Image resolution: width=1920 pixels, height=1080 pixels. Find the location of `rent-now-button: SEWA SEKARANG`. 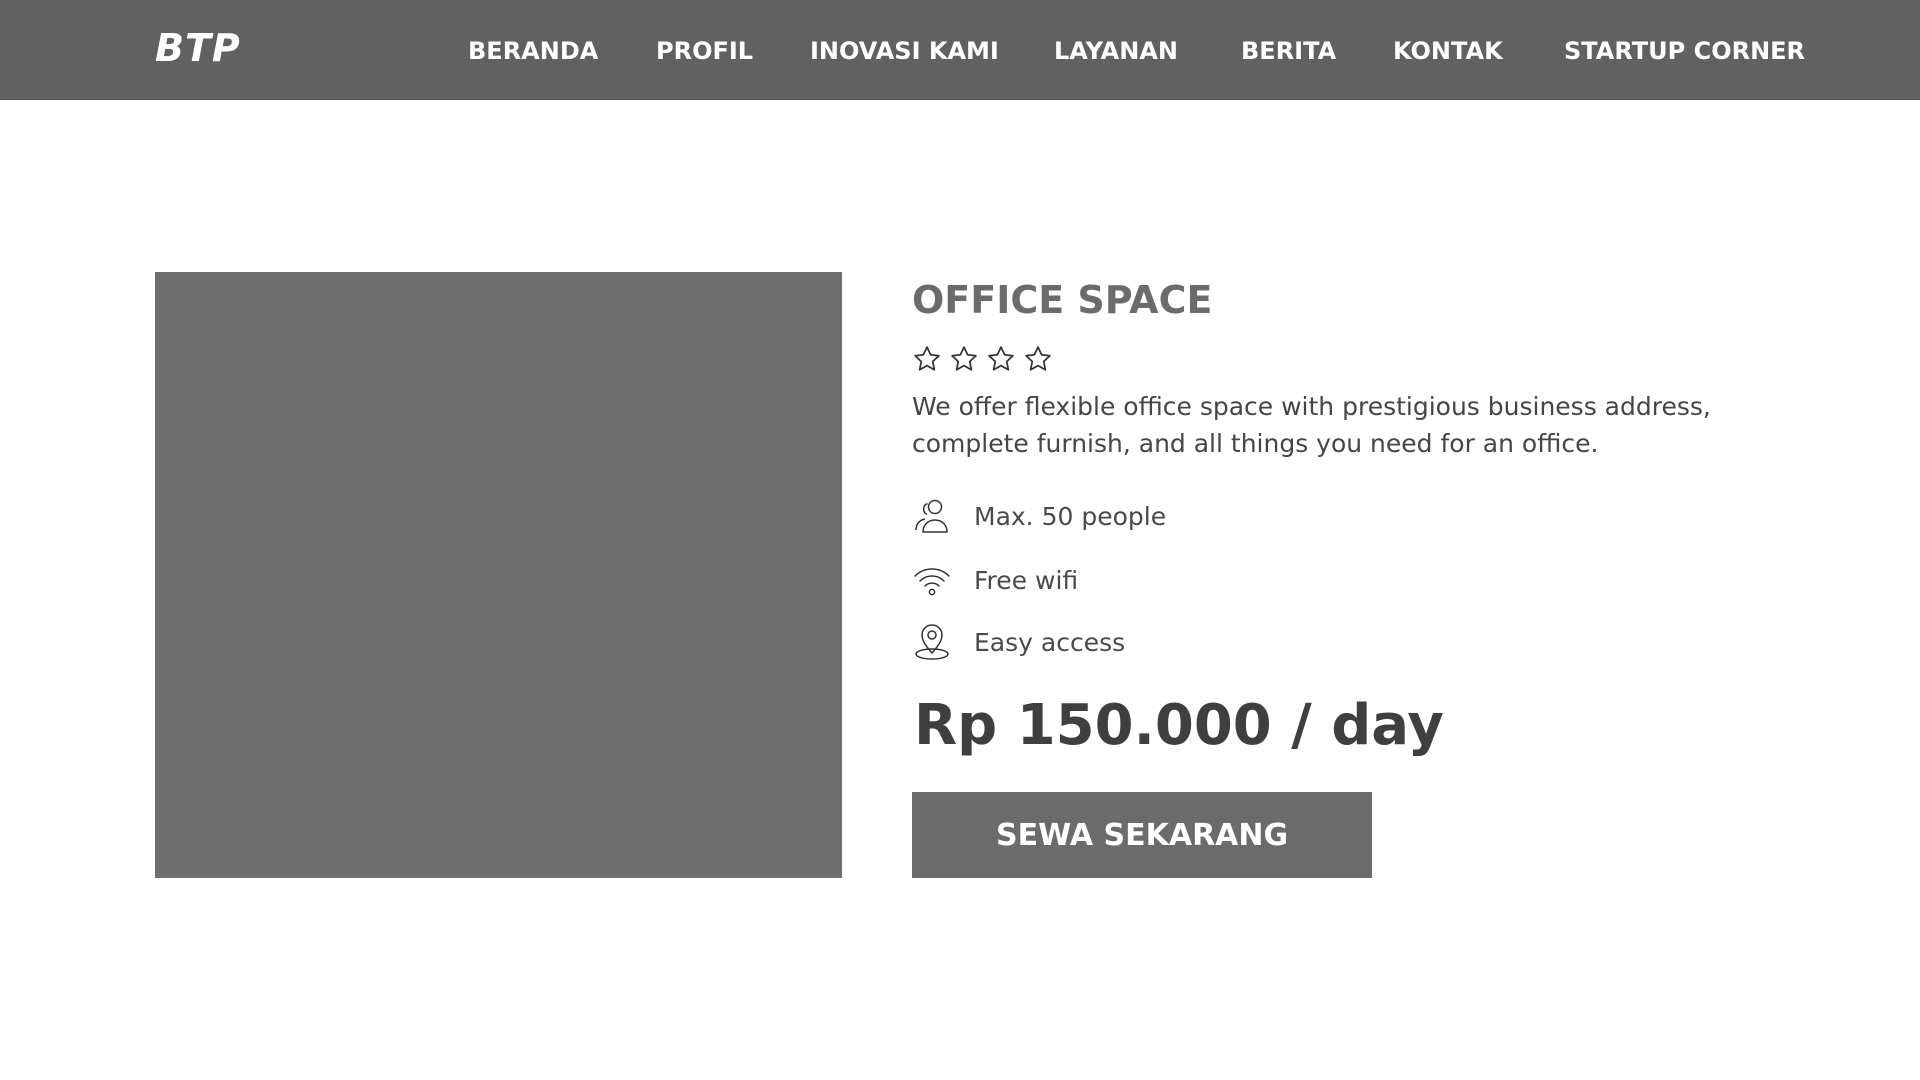

rent-now-button: SEWA SEKARANG is located at coordinates (1142, 835).